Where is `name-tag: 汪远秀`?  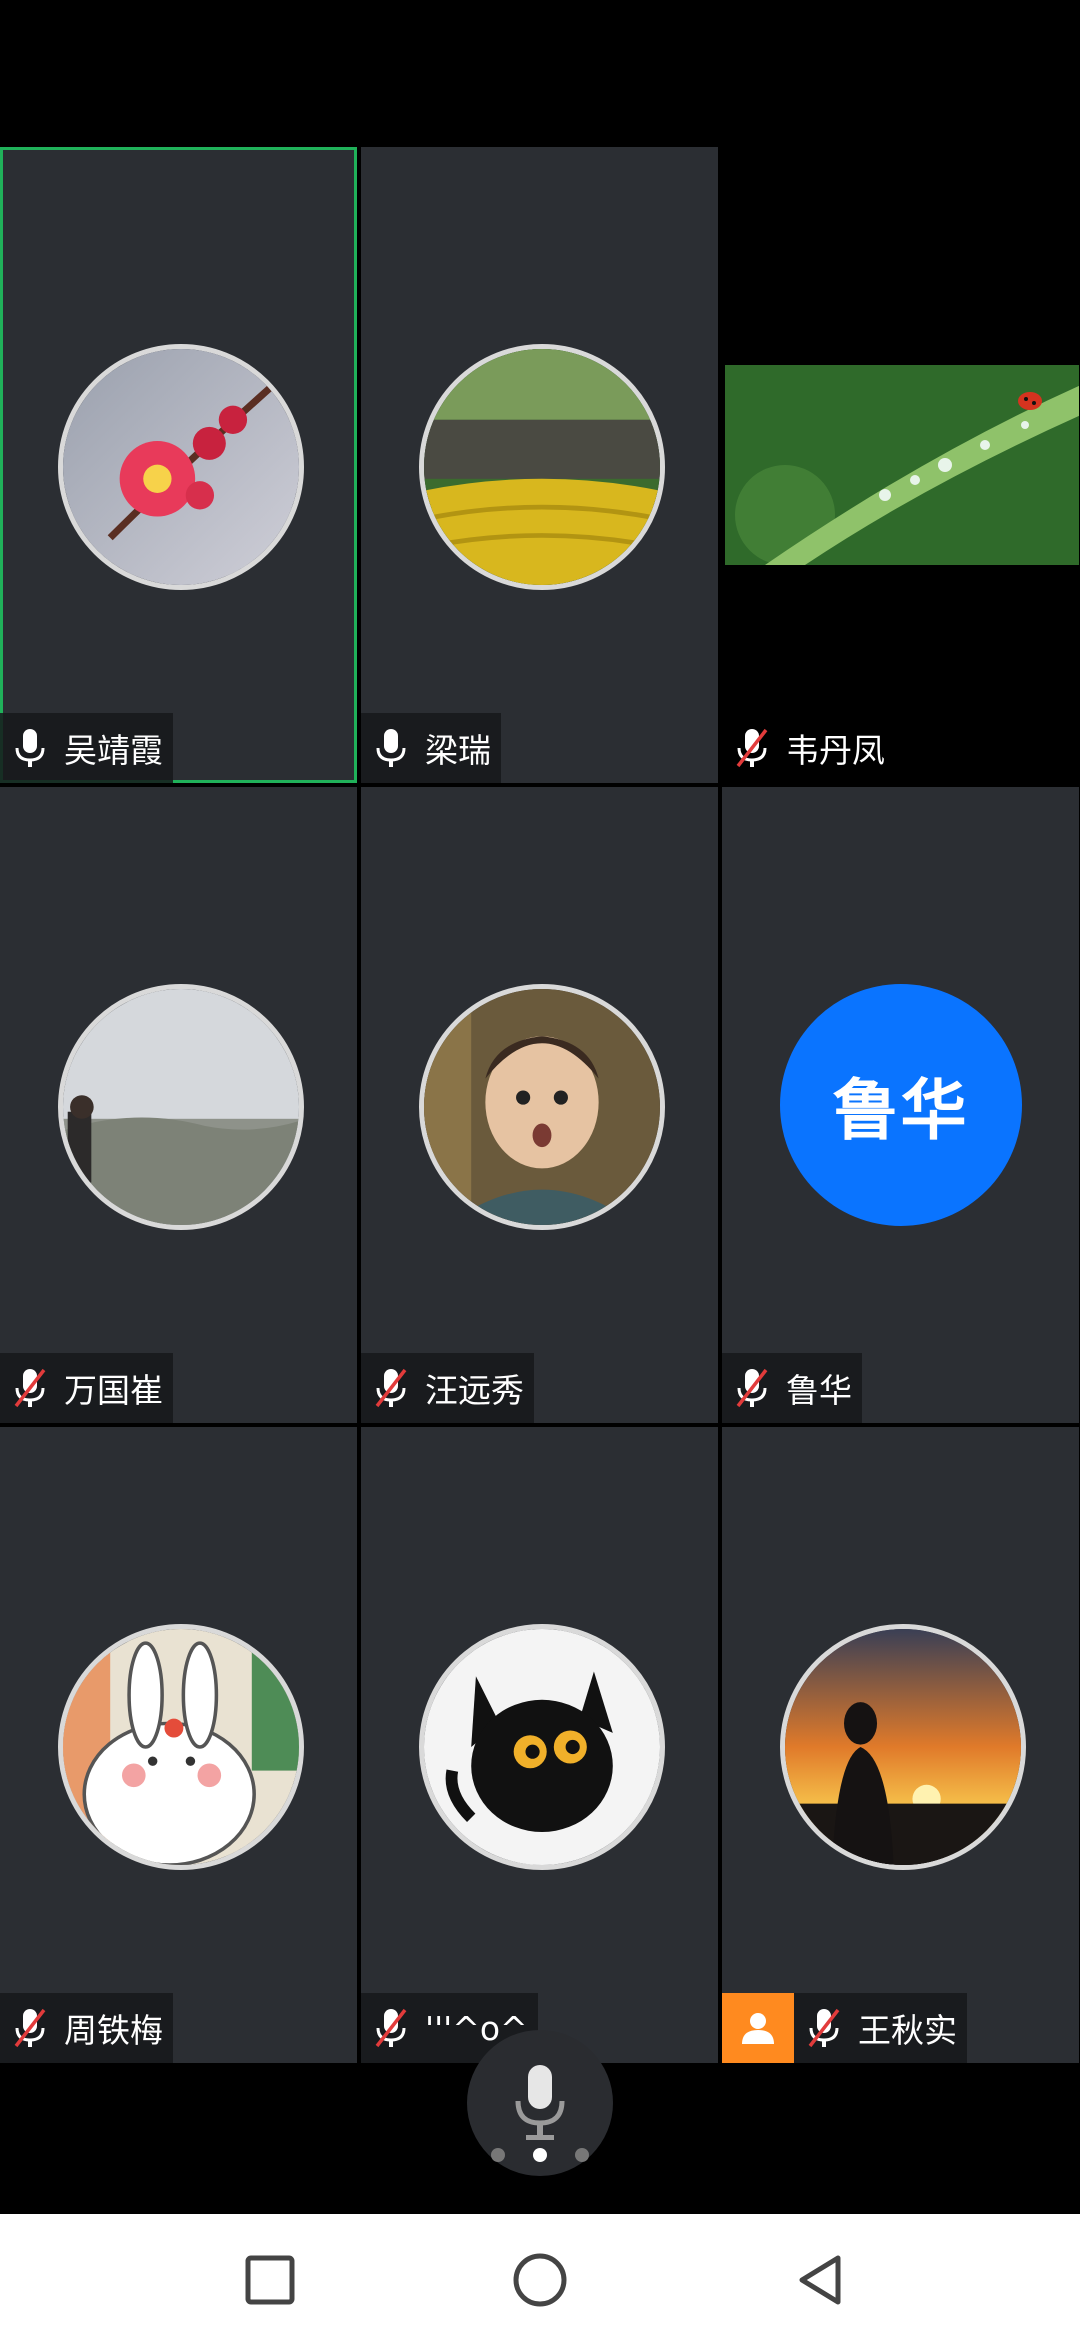 name-tag: 汪远秀 is located at coordinates (447, 1388).